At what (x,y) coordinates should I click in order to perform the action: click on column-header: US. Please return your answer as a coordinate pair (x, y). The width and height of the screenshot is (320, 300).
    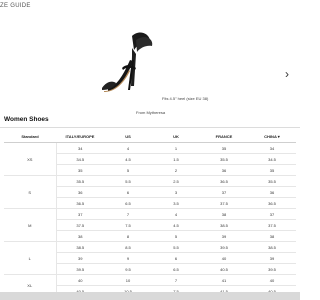
    Looking at the image, I should click on (128, 136).